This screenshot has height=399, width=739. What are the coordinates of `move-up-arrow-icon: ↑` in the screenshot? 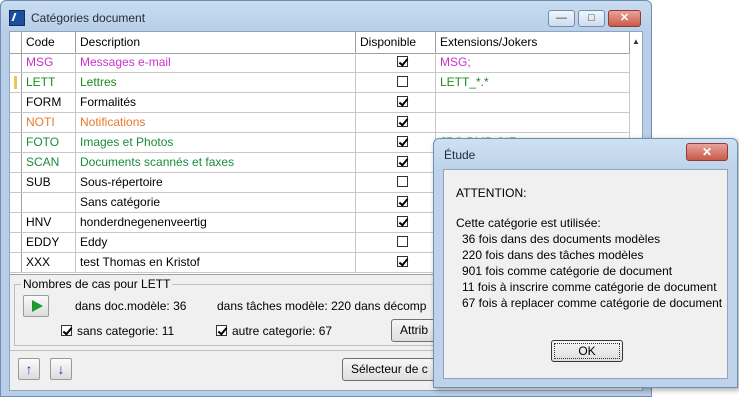 It's located at (29, 369).